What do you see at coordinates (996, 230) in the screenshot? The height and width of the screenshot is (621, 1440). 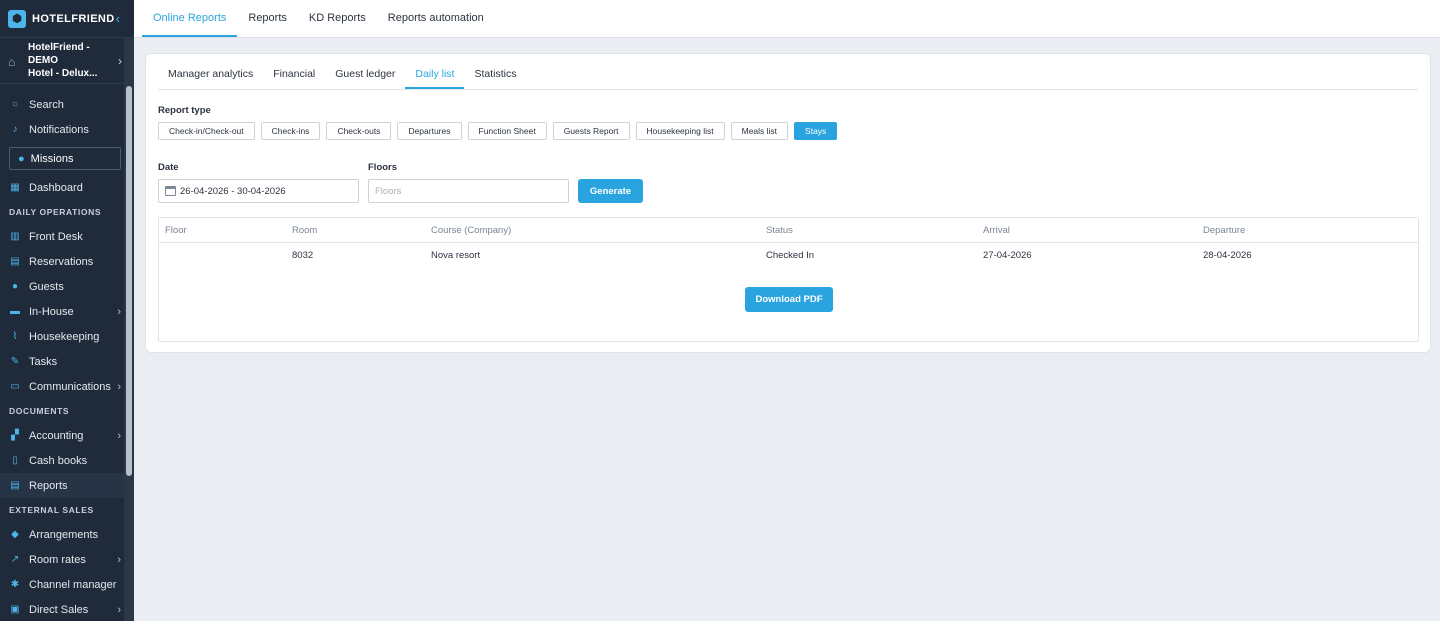 I see `column-header-arrival: Arrival` at bounding box center [996, 230].